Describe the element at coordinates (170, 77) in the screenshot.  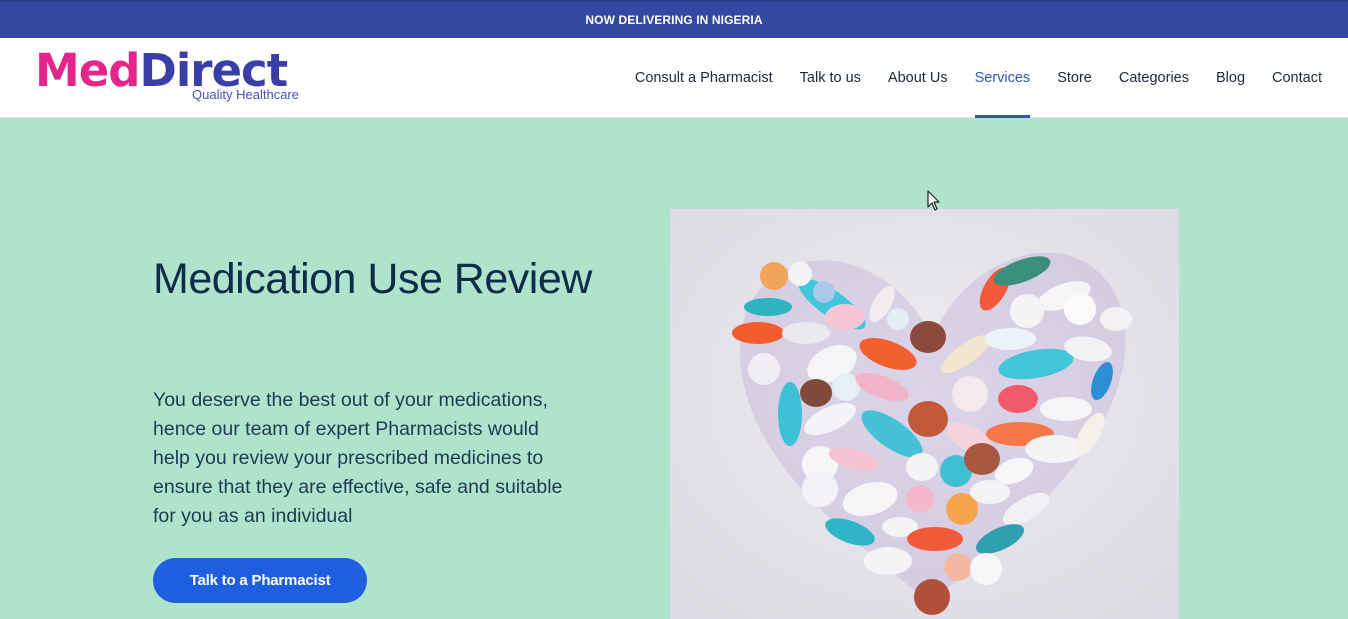
I see `site-logo: MedDirect Quality Healthcare` at that location.